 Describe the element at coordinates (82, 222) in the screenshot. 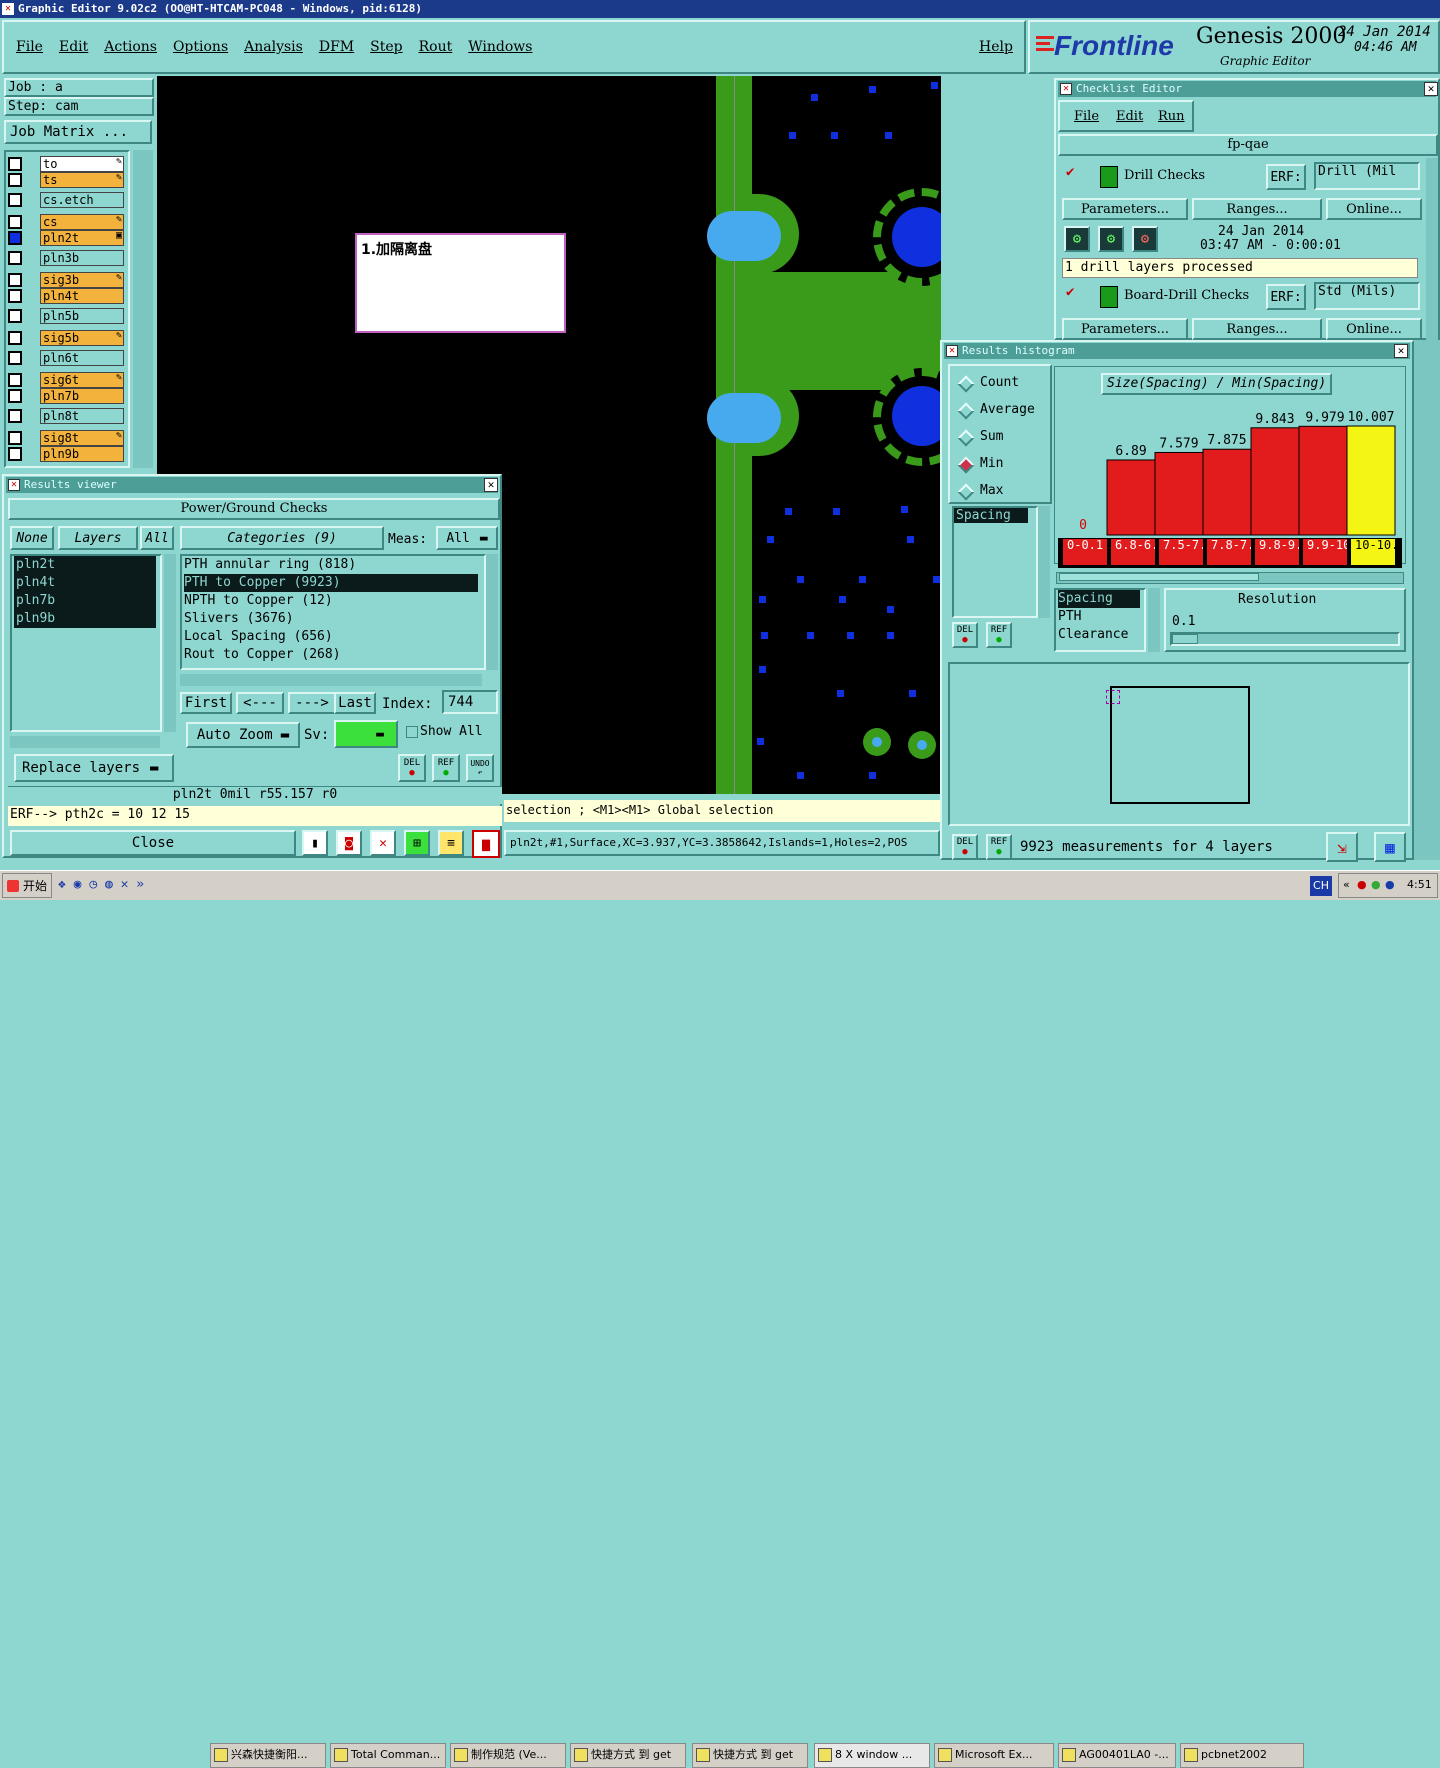

I see `layer-name: cs` at that location.